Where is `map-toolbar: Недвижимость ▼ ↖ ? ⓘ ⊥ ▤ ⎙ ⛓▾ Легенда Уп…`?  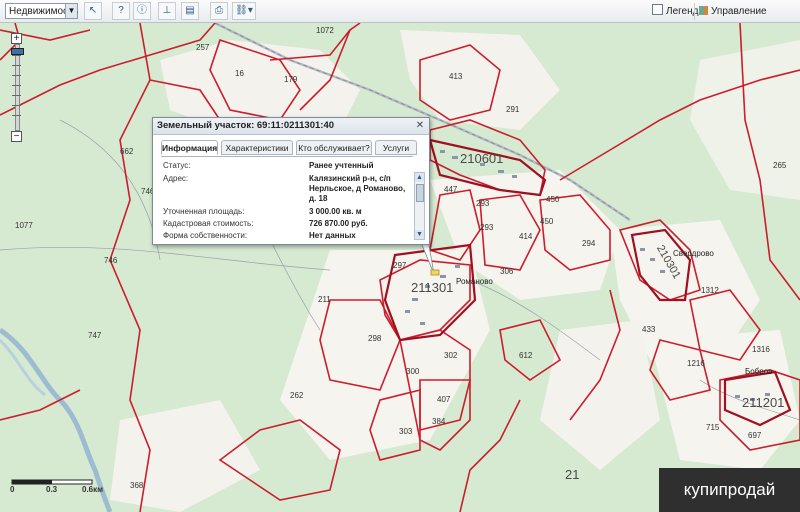
map-toolbar: Недвижимость ▼ ↖ ? ⓘ ⊥ ▤ ⎙ ⛓▾ Легенда Уп… is located at coordinates (400, 17).